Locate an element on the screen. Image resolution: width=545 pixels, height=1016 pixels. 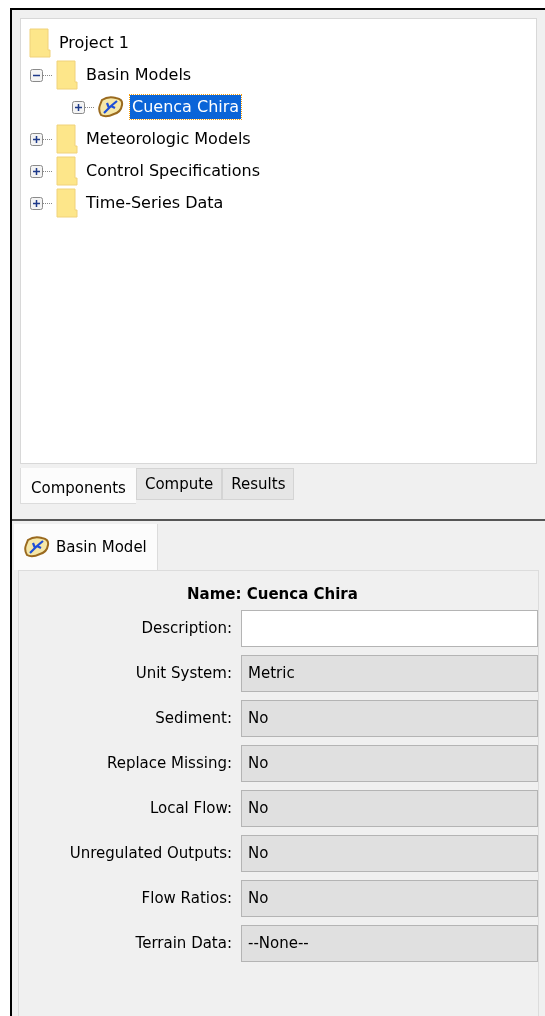
field-label: Replace Missing: is located at coordinates (169, 763).